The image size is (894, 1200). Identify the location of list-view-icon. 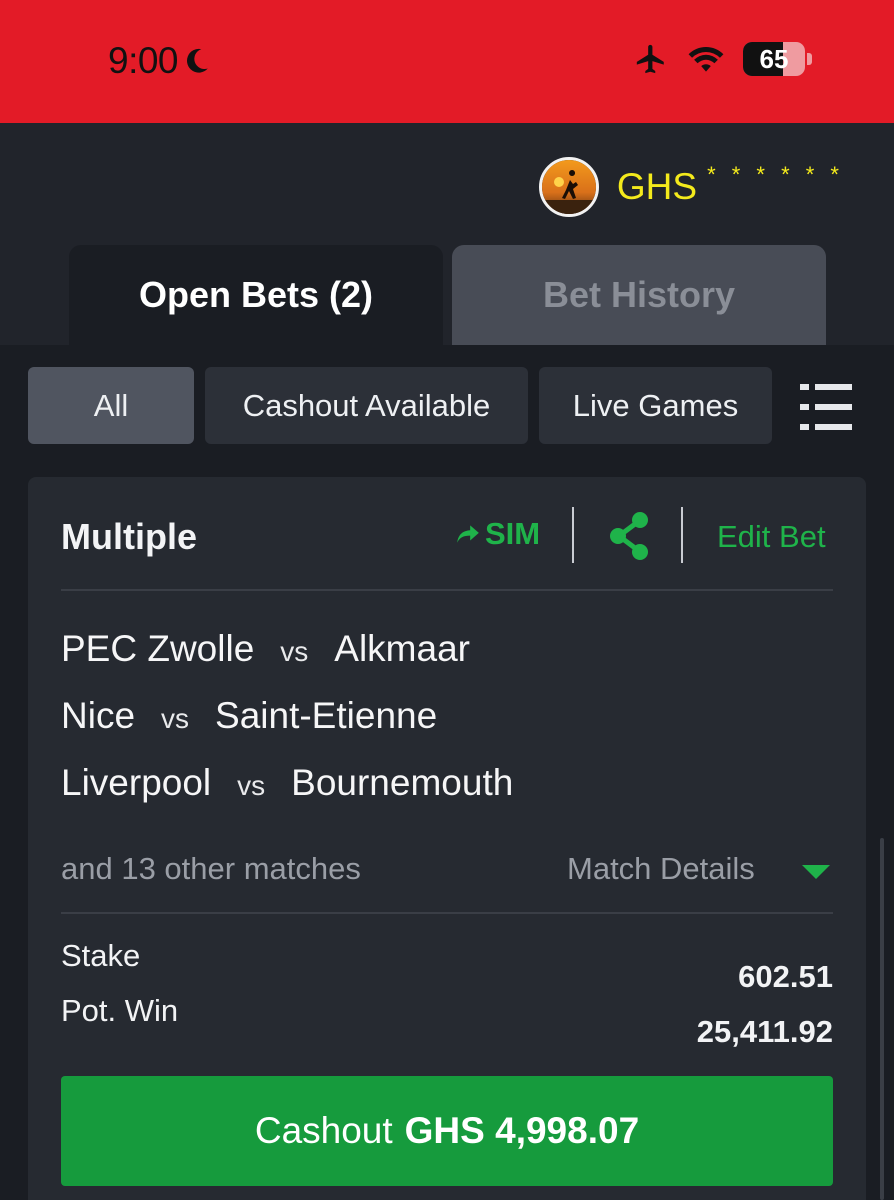
(826, 407).